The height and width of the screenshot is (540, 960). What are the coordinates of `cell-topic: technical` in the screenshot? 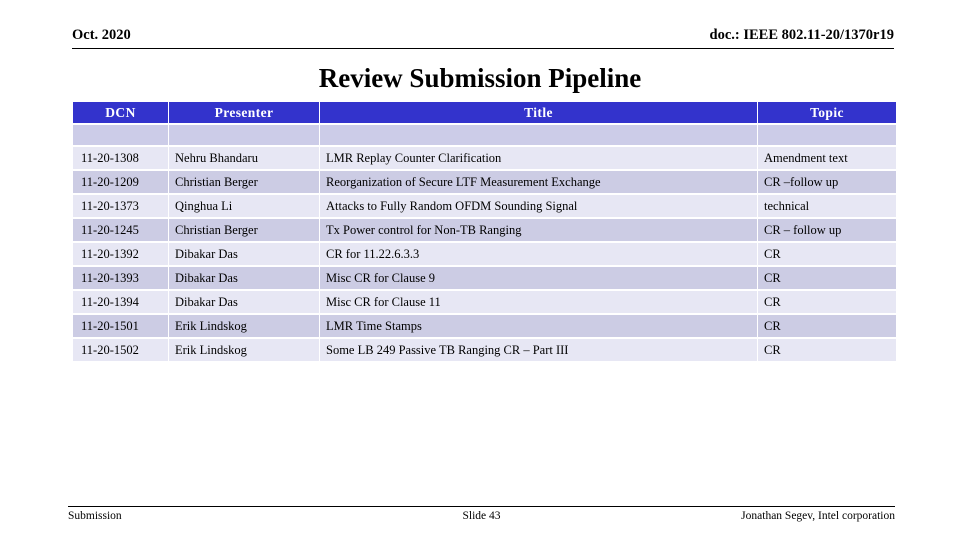 It's located at (827, 206).